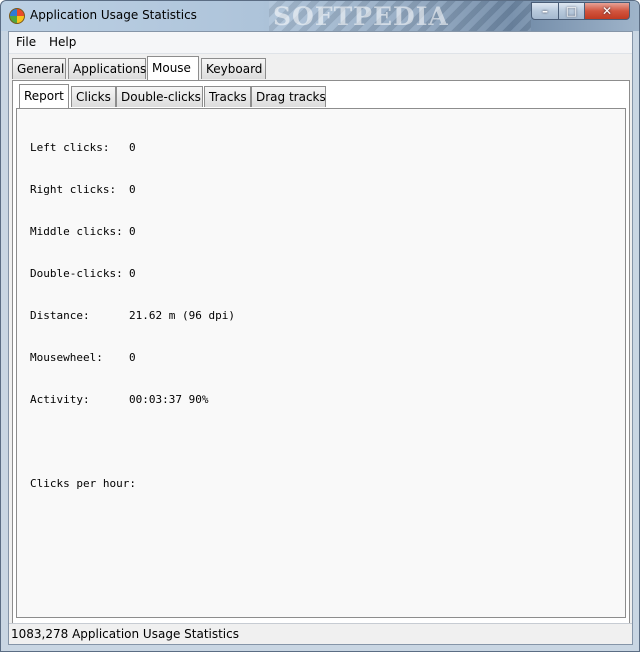  Describe the element at coordinates (17, 16) in the screenshot. I see `app-icon` at that location.